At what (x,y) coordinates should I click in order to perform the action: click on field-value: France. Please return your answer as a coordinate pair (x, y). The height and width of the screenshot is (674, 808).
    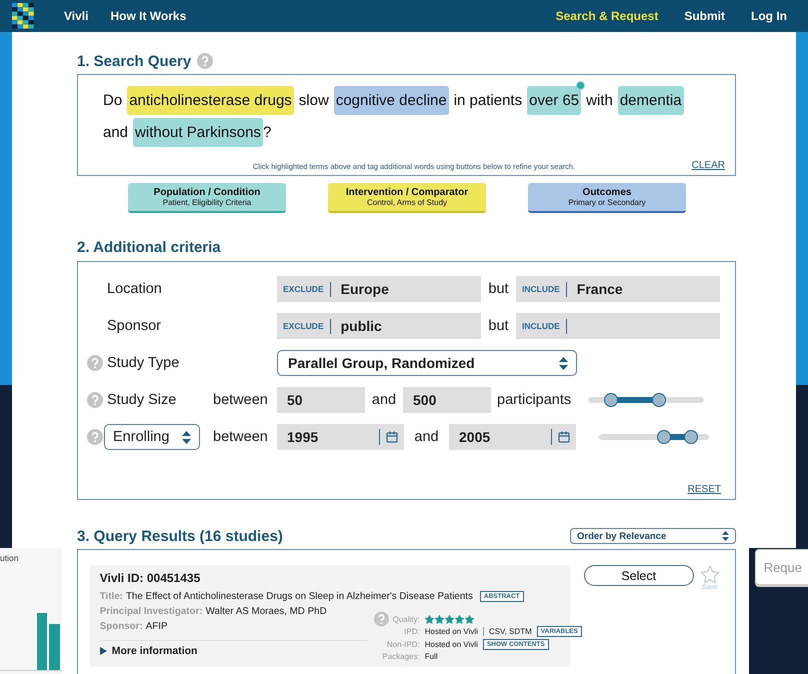
    Looking at the image, I should click on (599, 289).